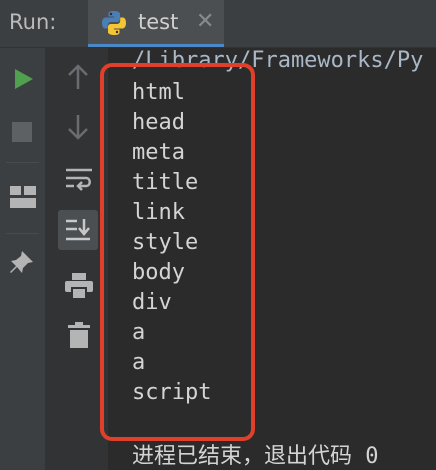 Image resolution: width=436 pixels, height=470 pixels. I want to click on output-line: title, so click(165, 182).